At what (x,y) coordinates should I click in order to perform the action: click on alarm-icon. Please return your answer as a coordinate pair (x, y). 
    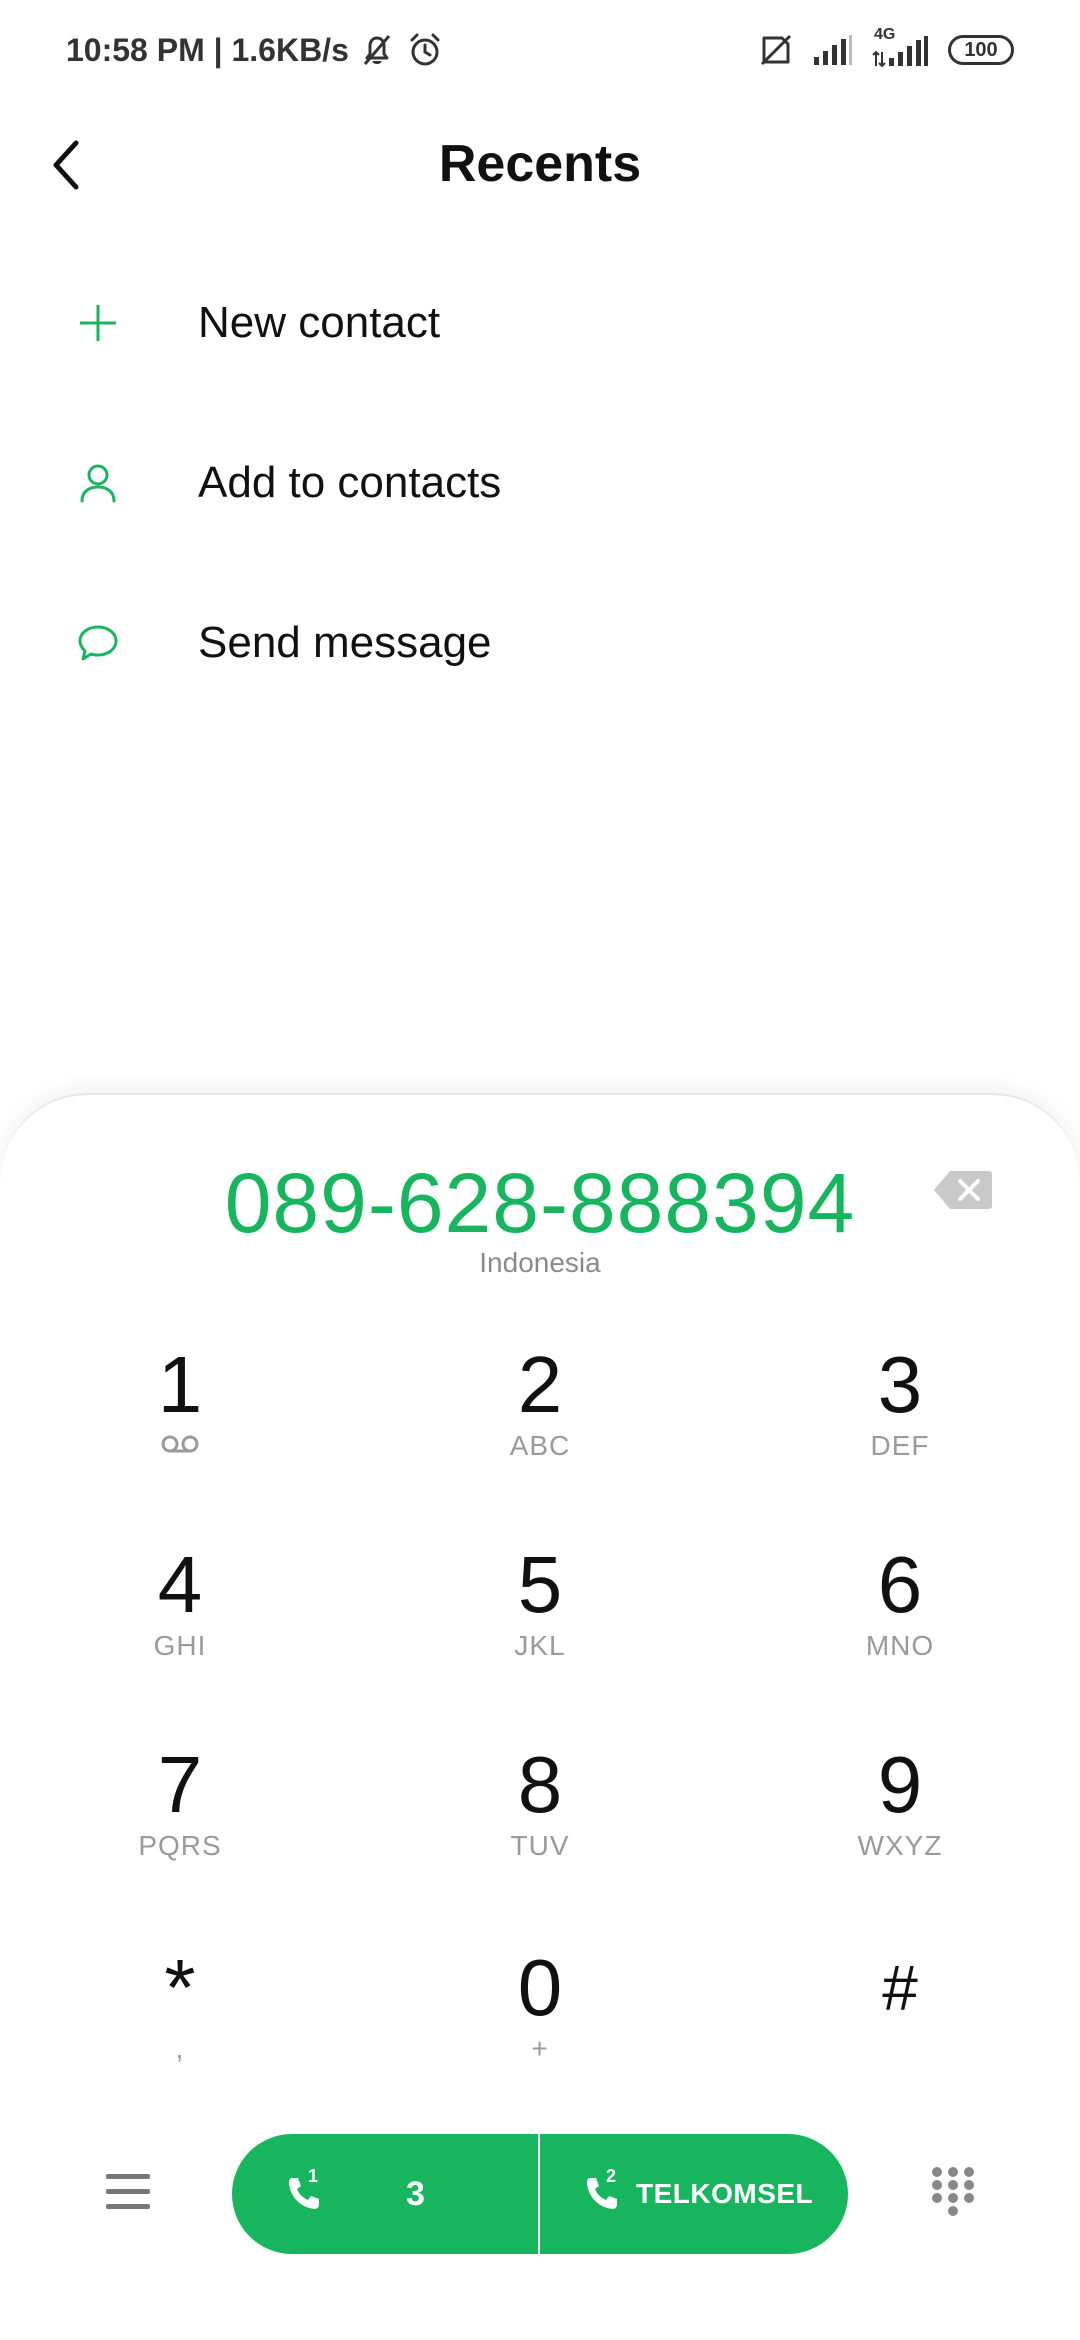
    Looking at the image, I should click on (425, 50).